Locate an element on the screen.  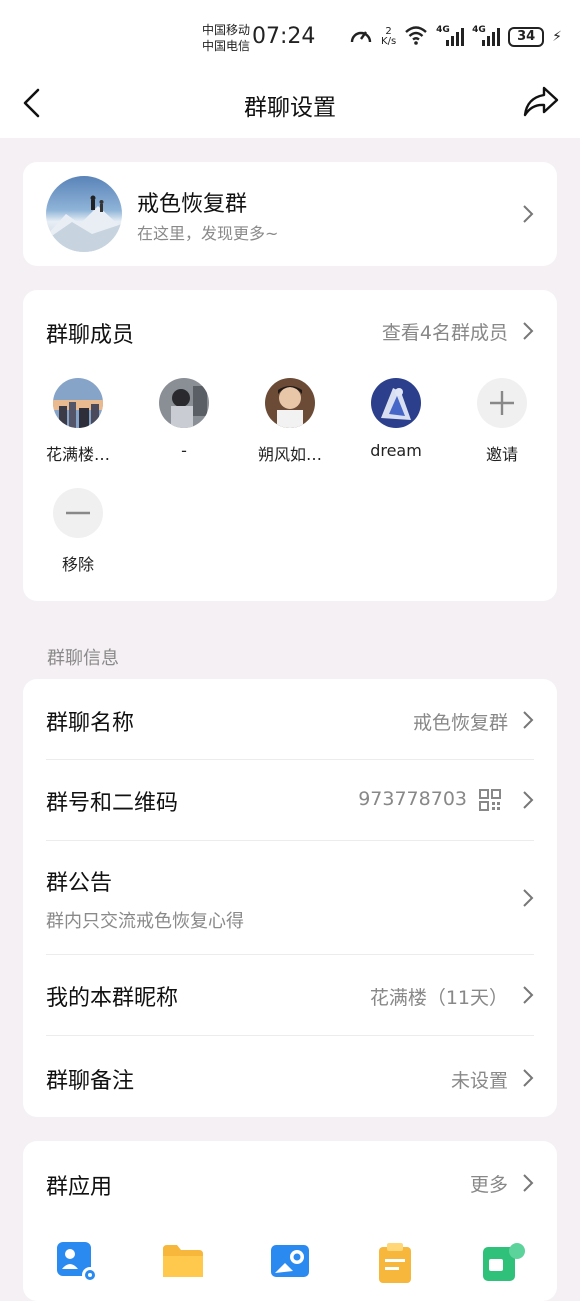
share-icon is located at coordinates (541, 101).